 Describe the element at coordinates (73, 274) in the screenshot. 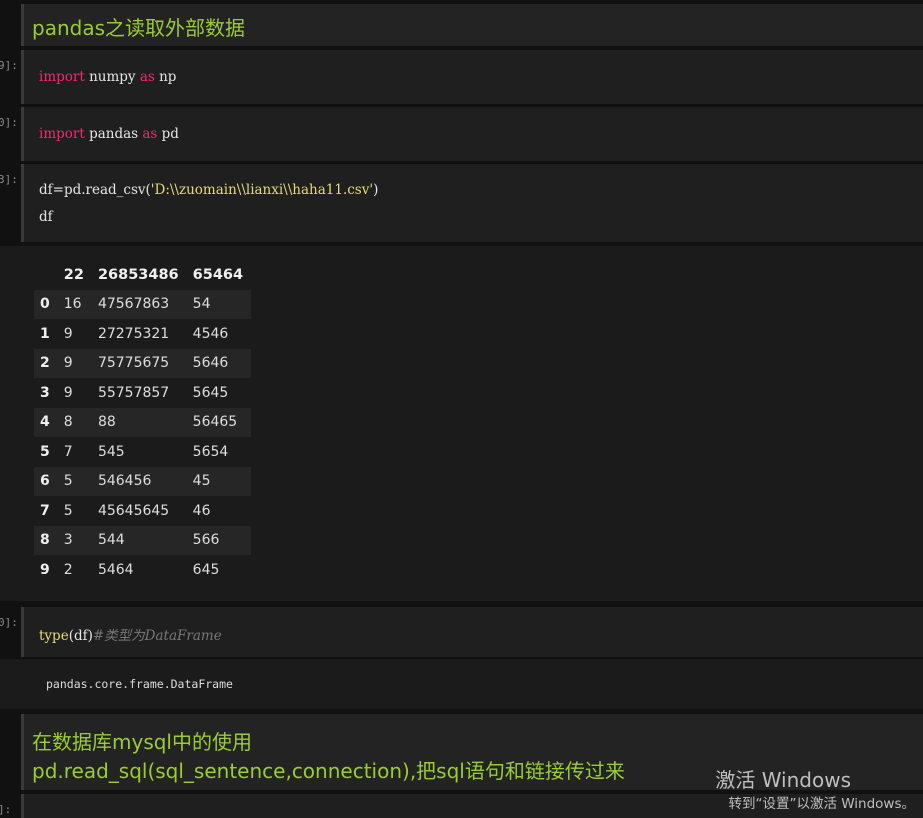

I see `column-header: 22` at that location.